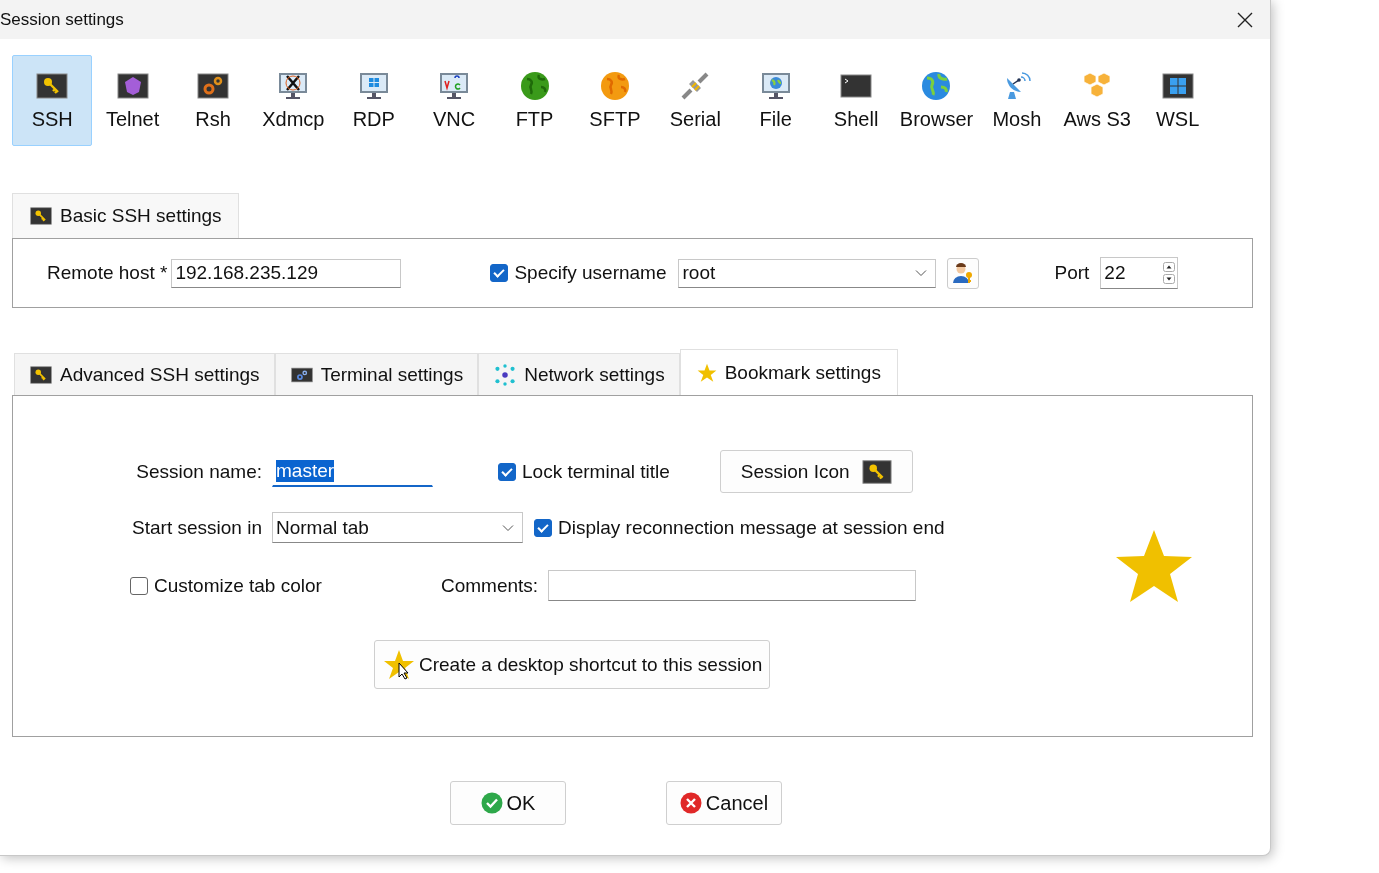 This screenshot has height=873, width=1379. What do you see at coordinates (144, 374) in the screenshot?
I see `tab: Advanced SSH settings` at bounding box center [144, 374].